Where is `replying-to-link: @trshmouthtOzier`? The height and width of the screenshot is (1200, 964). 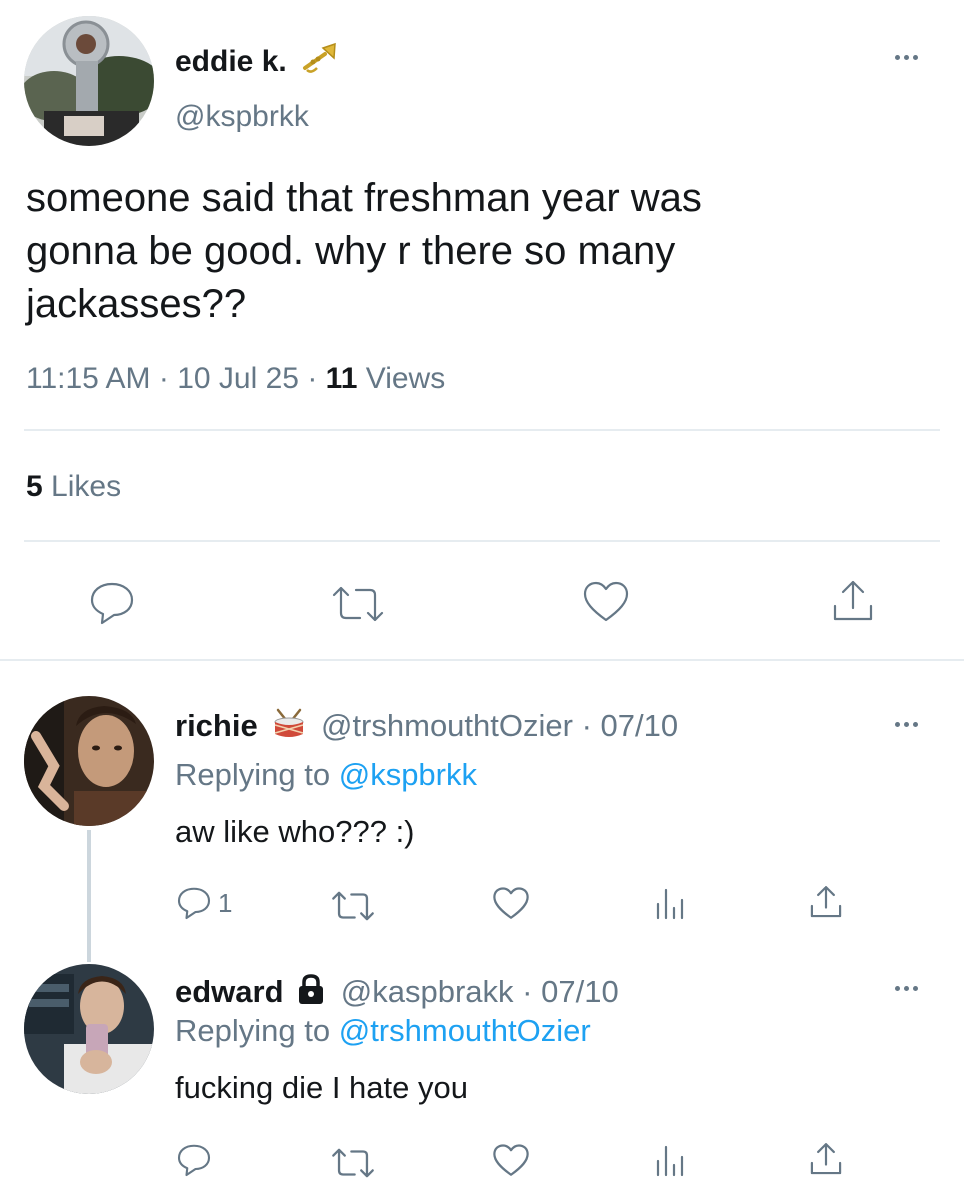
replying-to-link: @trshmouthtOzier is located at coordinates (465, 1030).